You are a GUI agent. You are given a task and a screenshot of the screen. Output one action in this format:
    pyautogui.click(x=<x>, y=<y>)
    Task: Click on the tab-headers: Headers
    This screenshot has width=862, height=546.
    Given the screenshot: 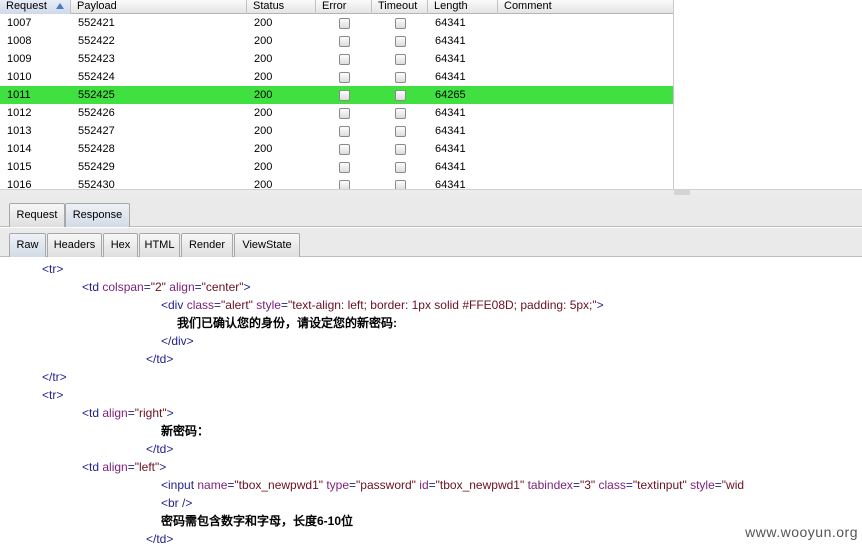 What is the action you would take?
    pyautogui.click(x=74, y=245)
    